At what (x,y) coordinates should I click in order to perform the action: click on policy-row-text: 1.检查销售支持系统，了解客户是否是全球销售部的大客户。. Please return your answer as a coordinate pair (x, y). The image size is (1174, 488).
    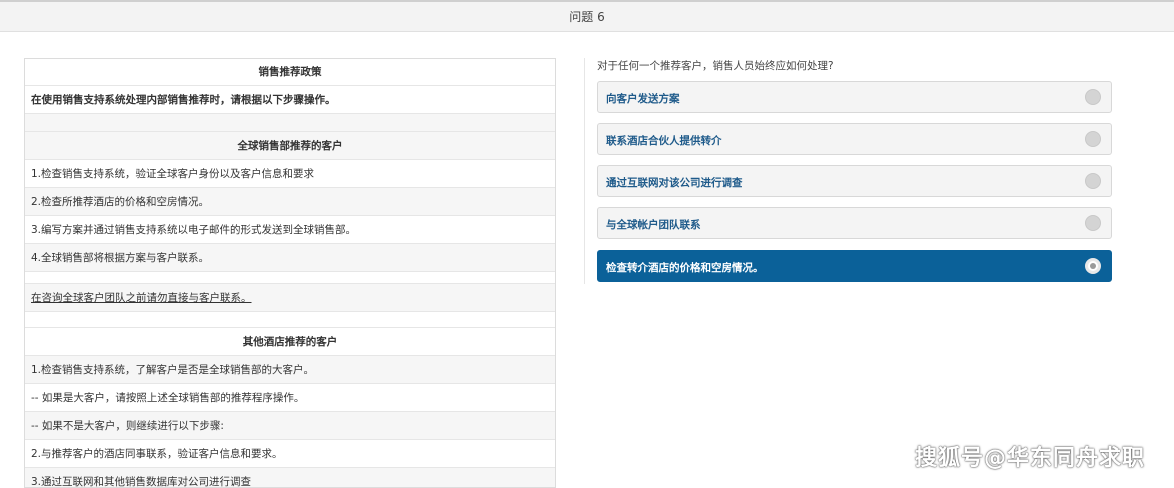
    Looking at the image, I should click on (172, 370).